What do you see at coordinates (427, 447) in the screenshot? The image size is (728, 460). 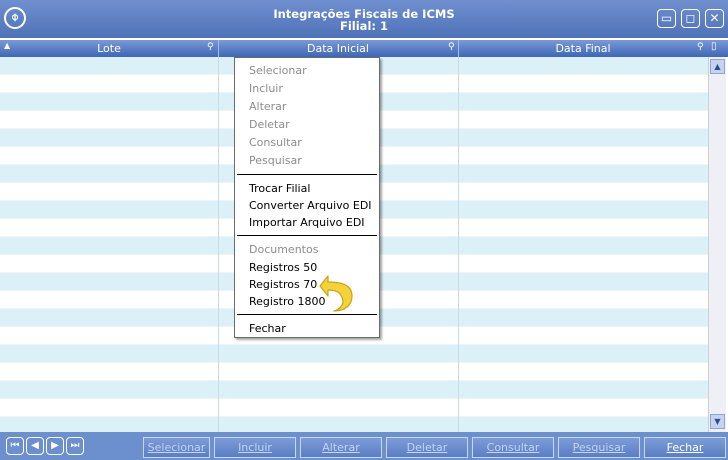 I see `deletar-button: Deletar` at bounding box center [427, 447].